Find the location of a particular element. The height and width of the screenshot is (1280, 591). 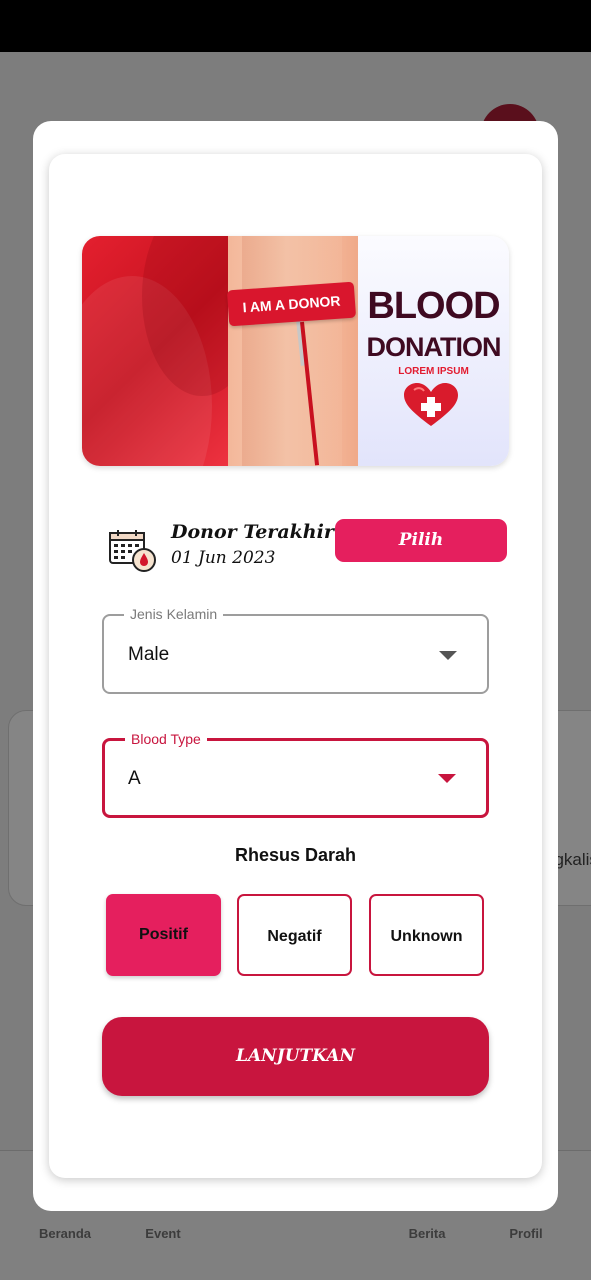

nav-item-event: Event is located at coordinates (163, 1233).